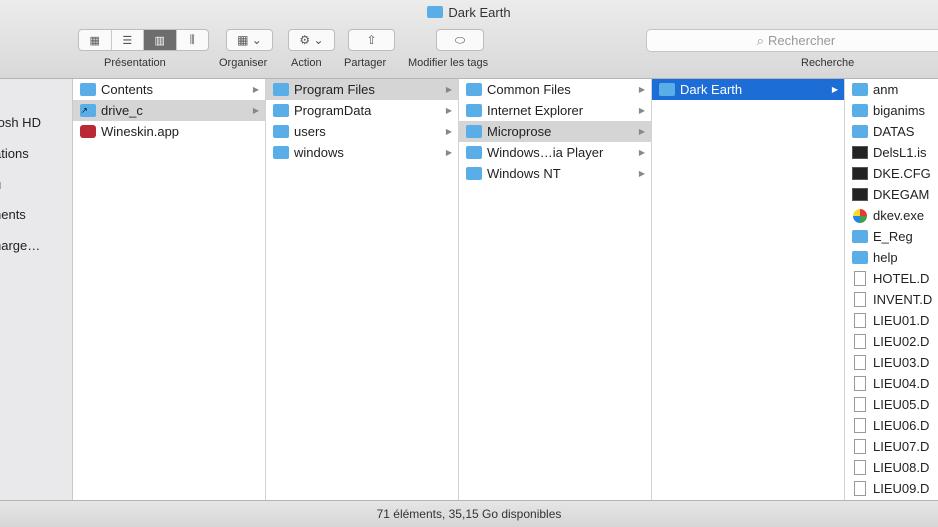  What do you see at coordinates (891, 173) in the screenshot?
I see `file-item: DKE.CFG` at bounding box center [891, 173].